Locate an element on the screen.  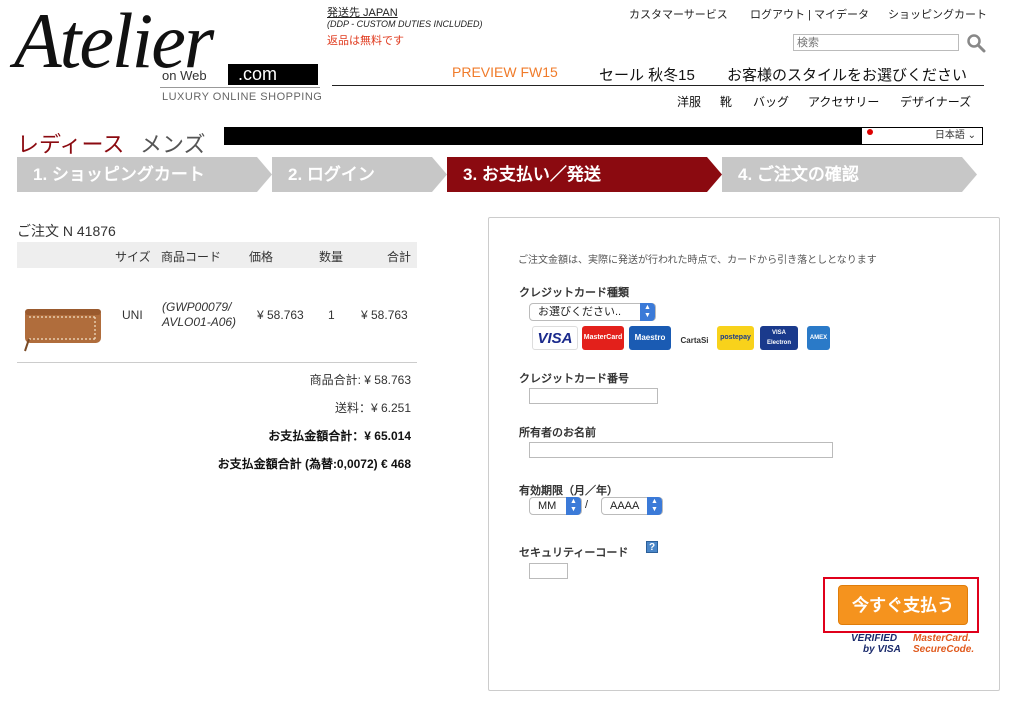
expiry-year-select: AAAA ▲ ▼ is located at coordinates (632, 506).